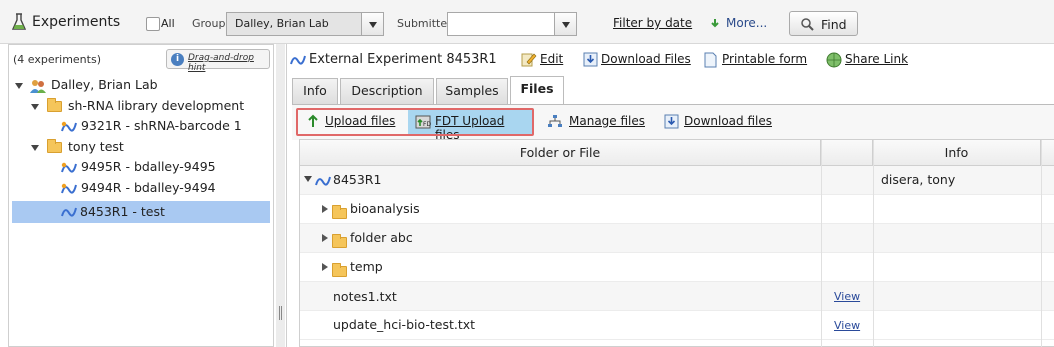 This screenshot has height=347, width=1054. What do you see at coordinates (646, 59) in the screenshot?
I see `download-files-link: Download Files` at bounding box center [646, 59].